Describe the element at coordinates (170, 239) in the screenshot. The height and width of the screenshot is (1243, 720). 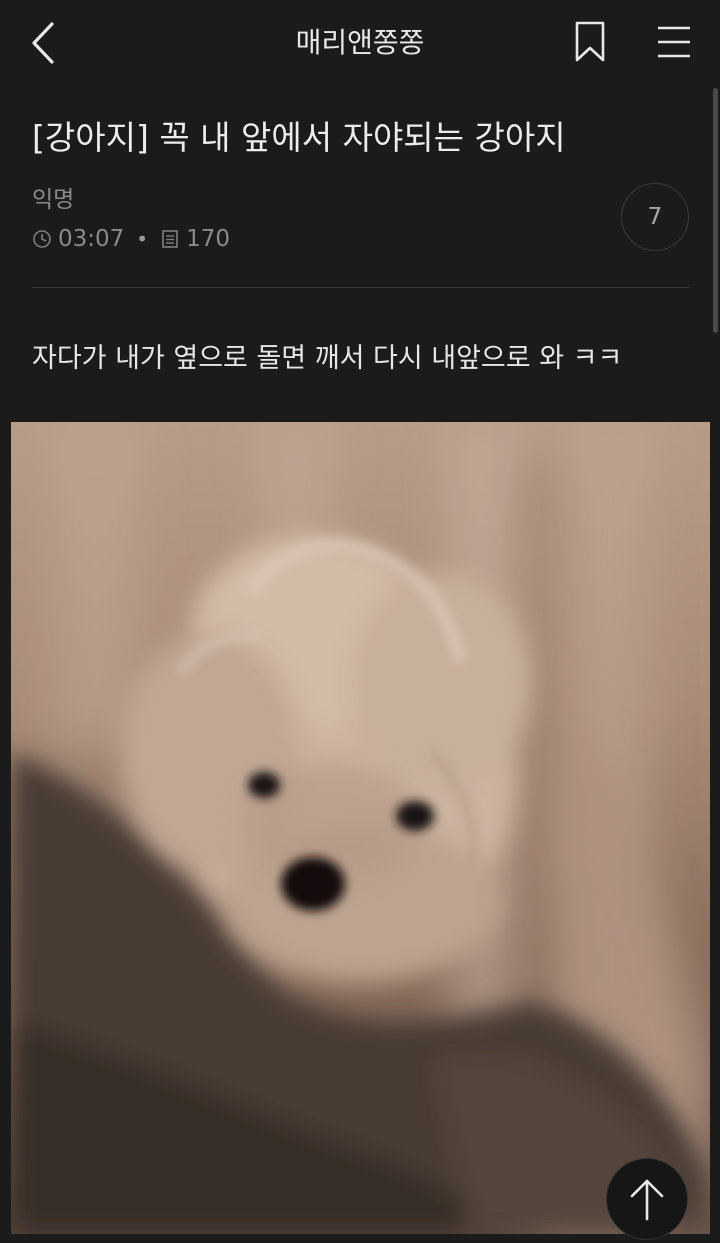
I see `document-icon` at that location.